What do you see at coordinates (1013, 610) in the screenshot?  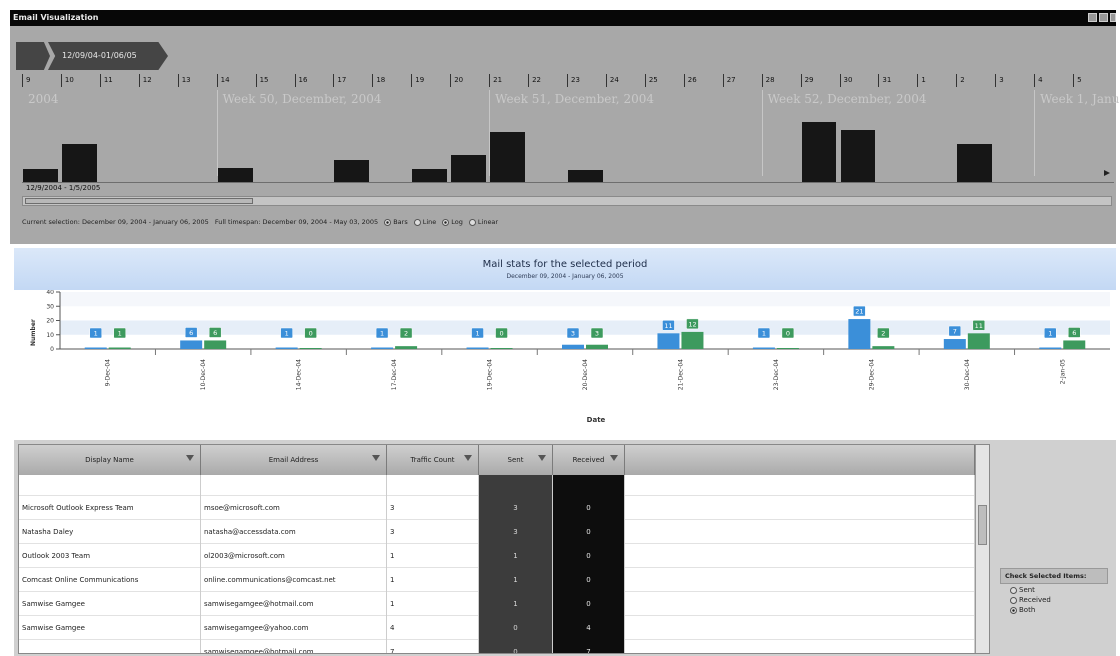 I see `radio-both` at bounding box center [1013, 610].